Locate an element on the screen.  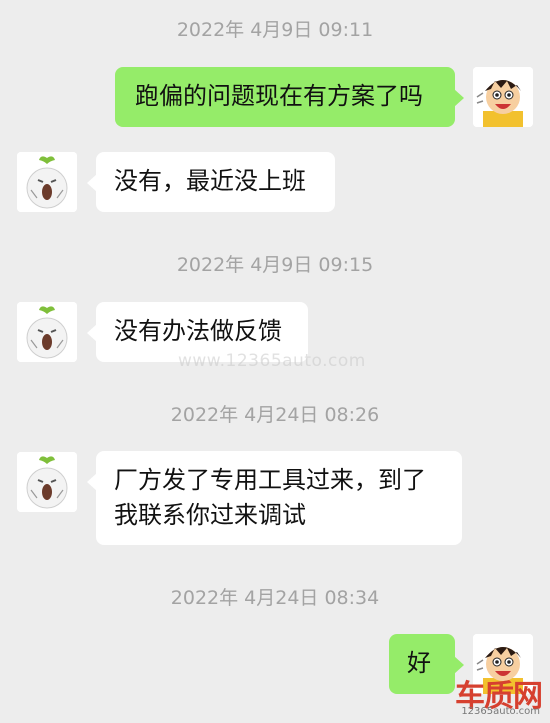
site-logo: 车质网 12365auto.com is located at coordinates (499, 694).